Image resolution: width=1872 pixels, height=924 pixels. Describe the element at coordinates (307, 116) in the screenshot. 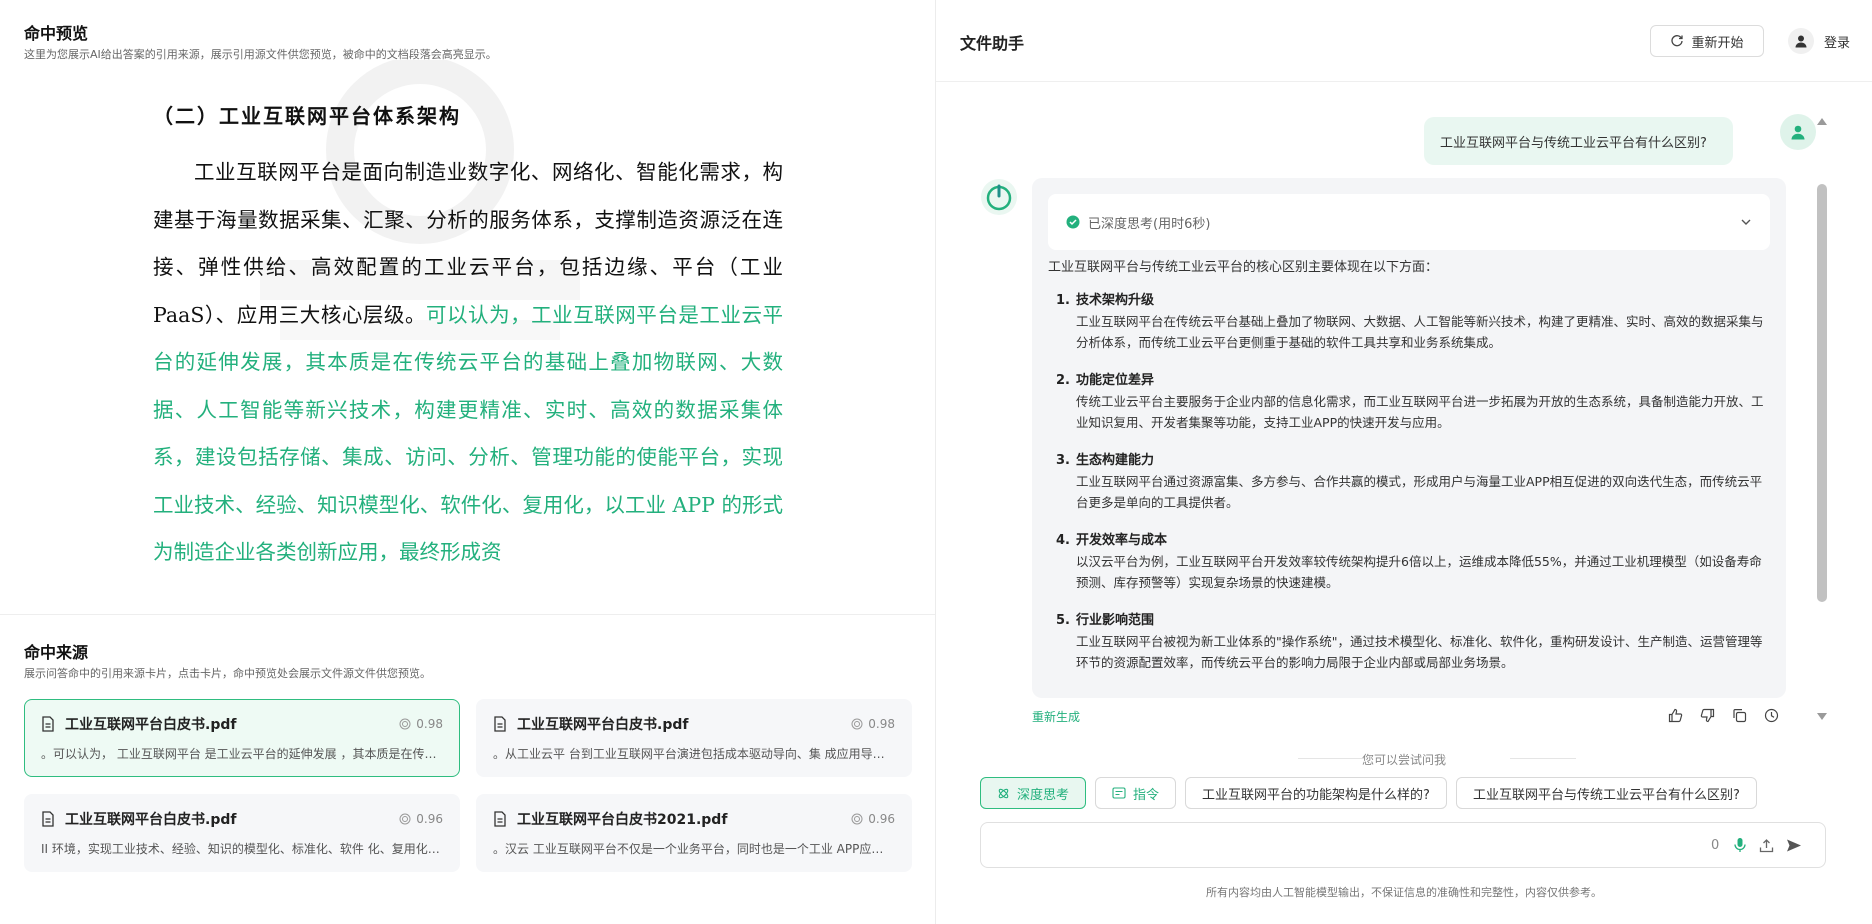

I see `doc-heading: （二）工业互联网平台体系架构` at that location.